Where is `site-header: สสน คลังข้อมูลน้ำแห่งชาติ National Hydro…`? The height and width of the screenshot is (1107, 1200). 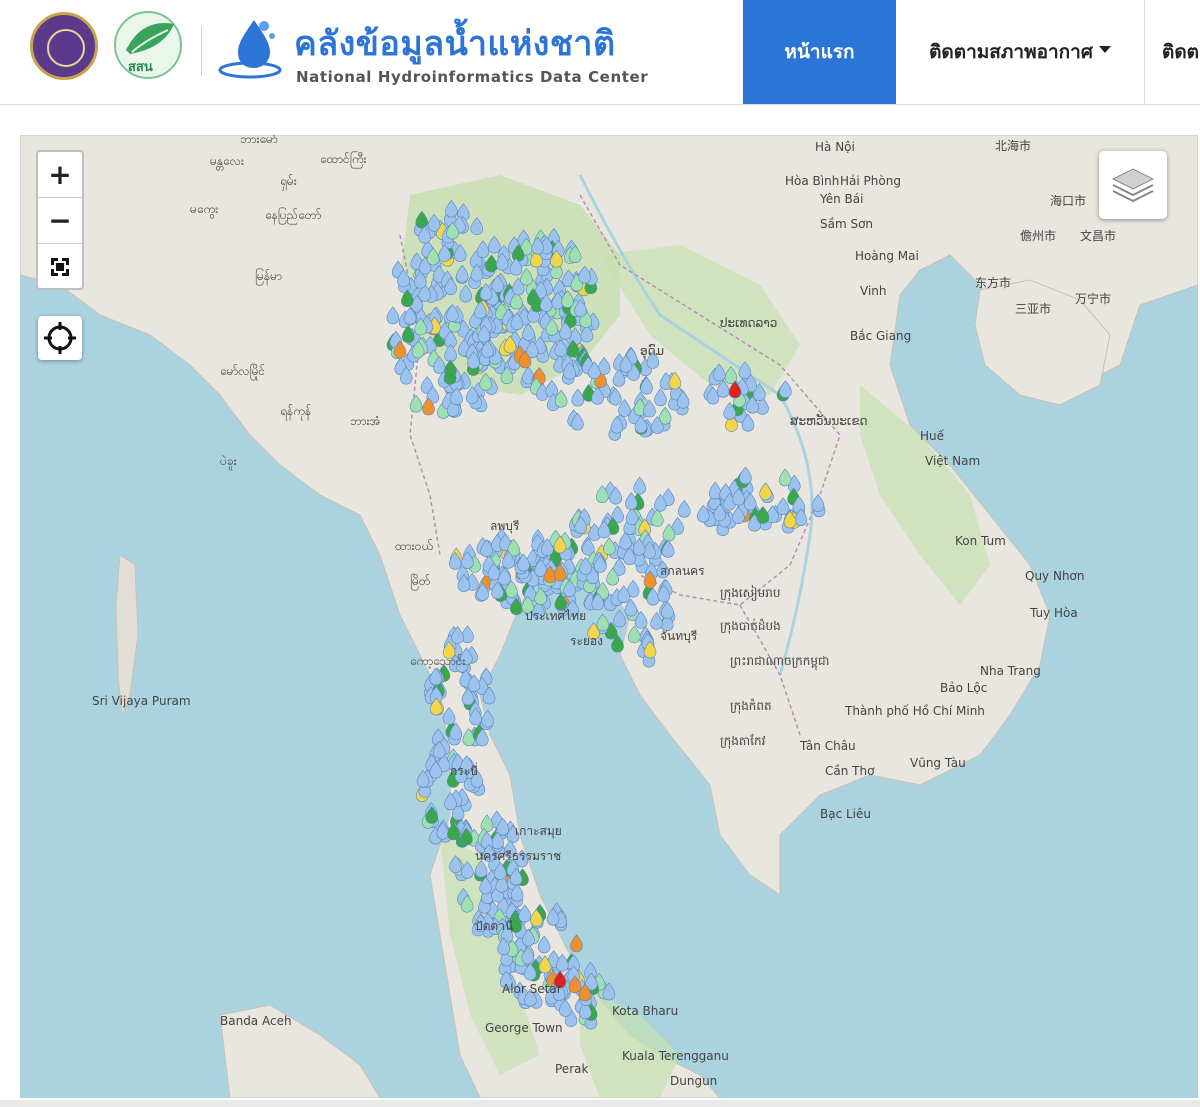 site-header: สสน คลังข้อมูลน้ำแห่งชาติ National Hydro… is located at coordinates (600, 52).